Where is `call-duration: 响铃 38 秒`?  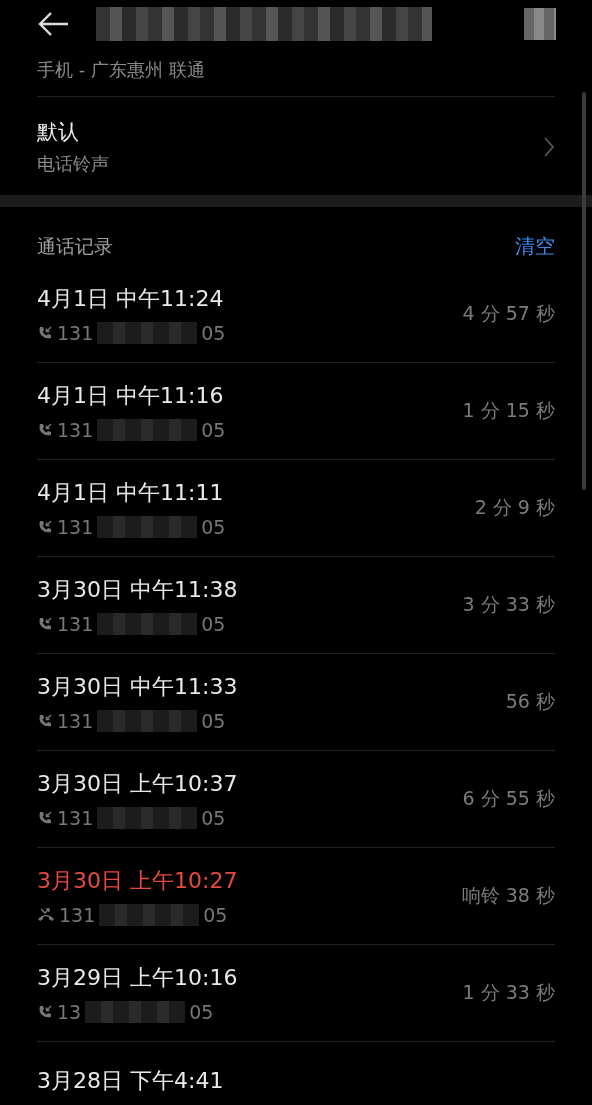 call-duration: 响铃 38 秒 is located at coordinates (508, 895).